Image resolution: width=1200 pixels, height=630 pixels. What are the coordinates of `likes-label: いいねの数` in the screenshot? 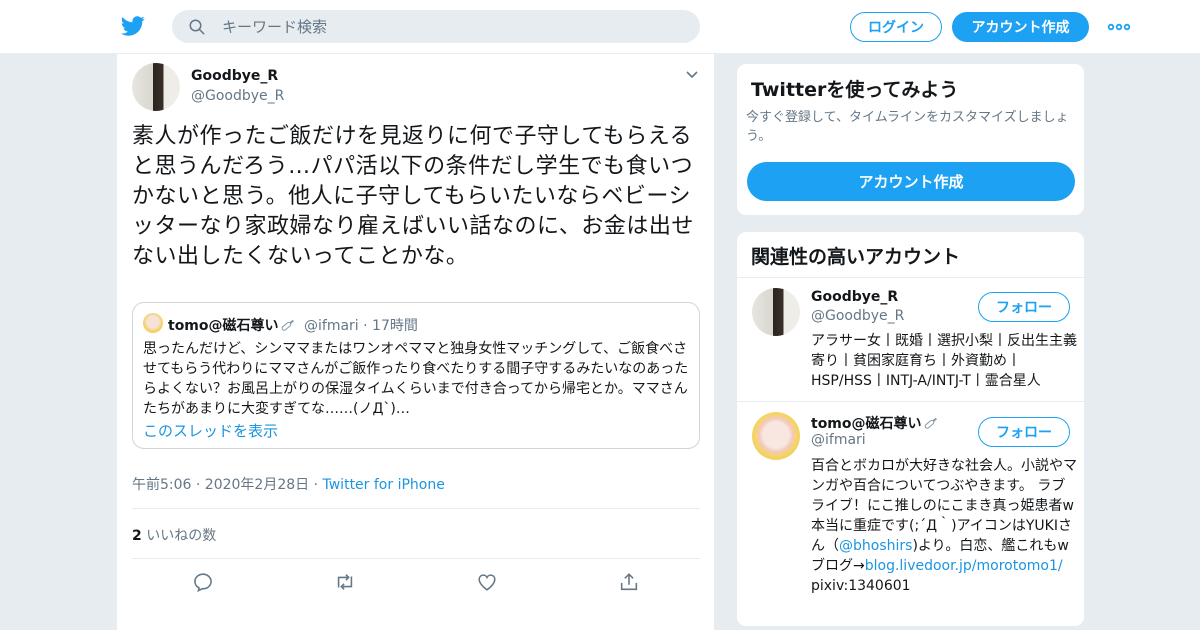 It's located at (181, 536).